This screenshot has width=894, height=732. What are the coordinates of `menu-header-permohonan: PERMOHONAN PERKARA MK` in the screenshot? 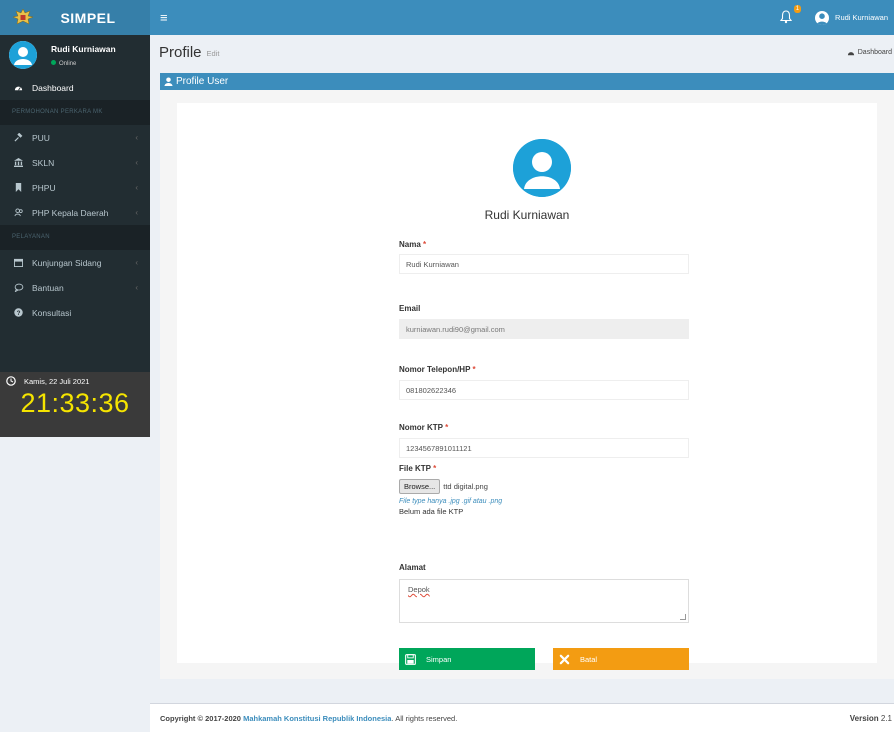 It's located at (75, 112).